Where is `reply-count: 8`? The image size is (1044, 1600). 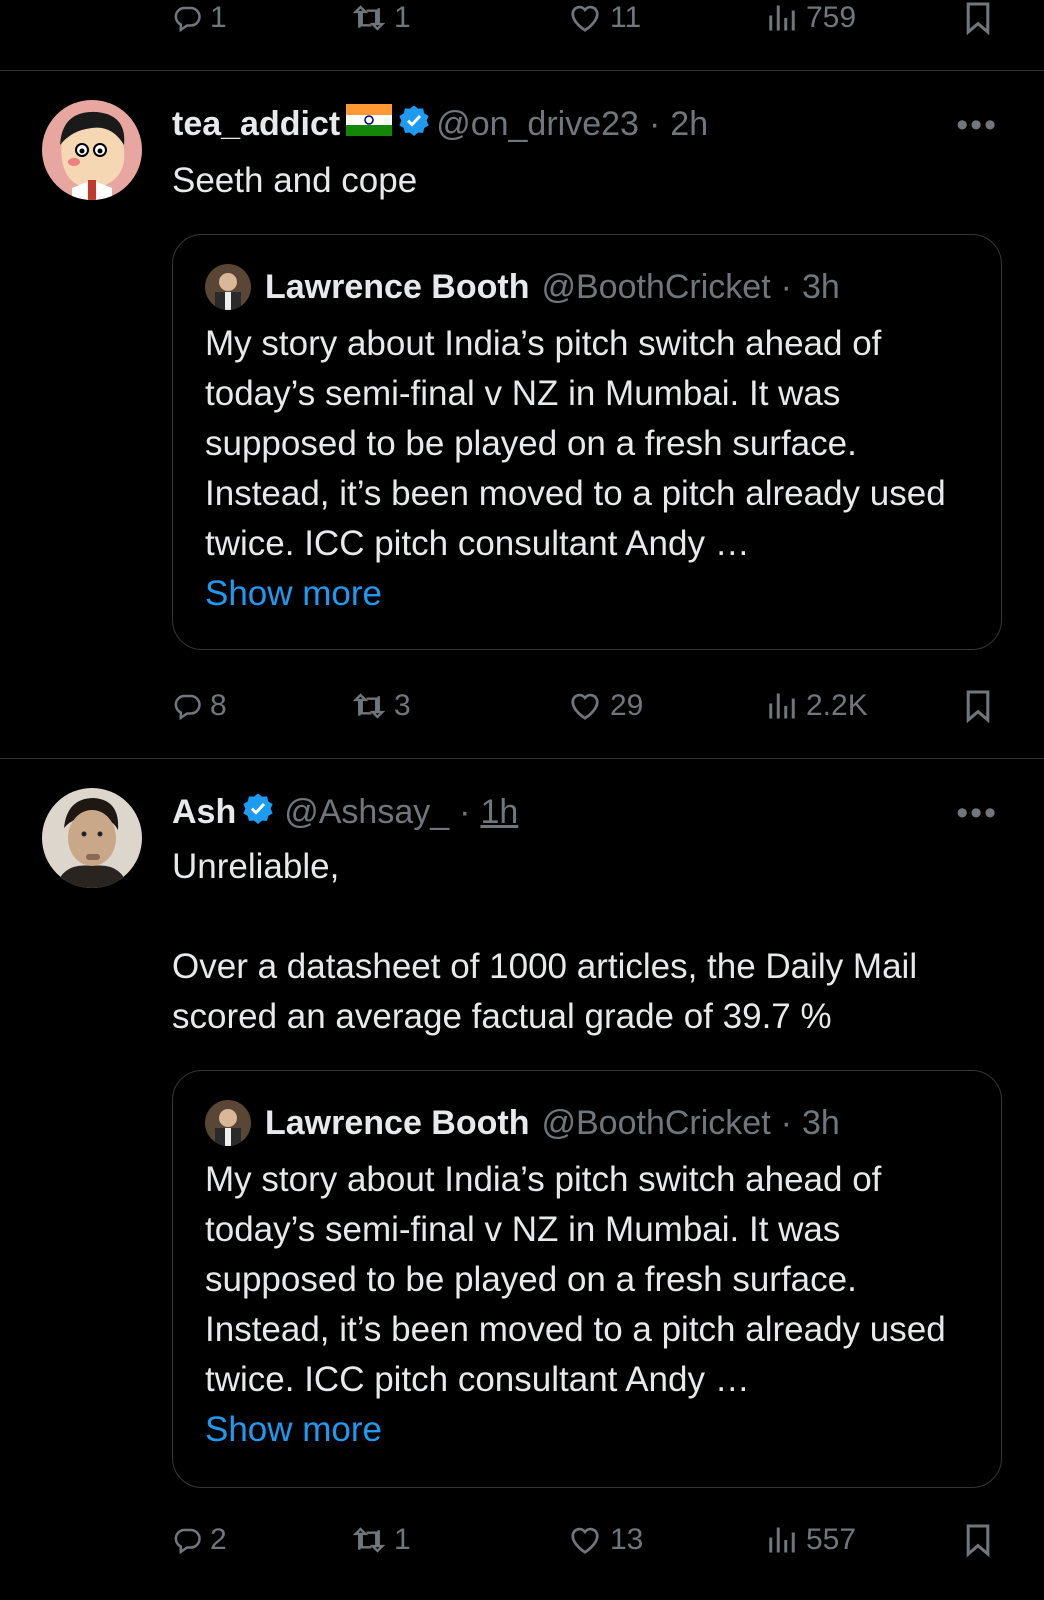 reply-count: 8 is located at coordinates (218, 705).